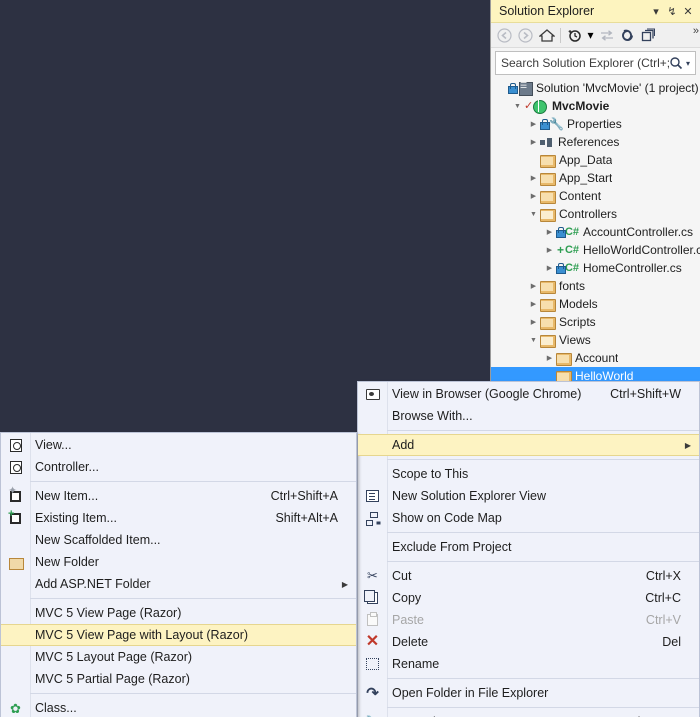 Image resolution: width=700 pixels, height=717 pixels. Describe the element at coordinates (528, 445) in the screenshot. I see `menu-item: Add ▶` at that location.